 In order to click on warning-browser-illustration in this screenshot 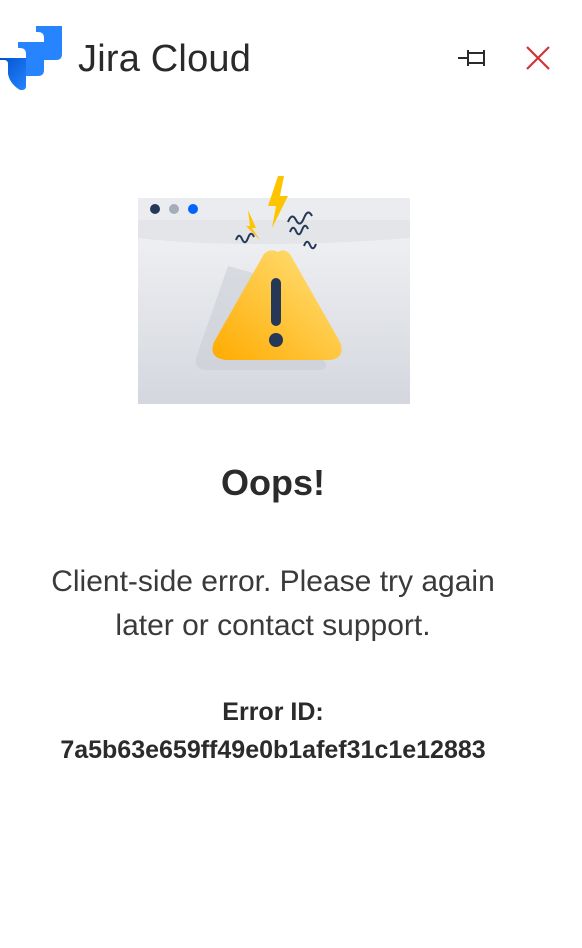, I will do `click(274, 287)`.